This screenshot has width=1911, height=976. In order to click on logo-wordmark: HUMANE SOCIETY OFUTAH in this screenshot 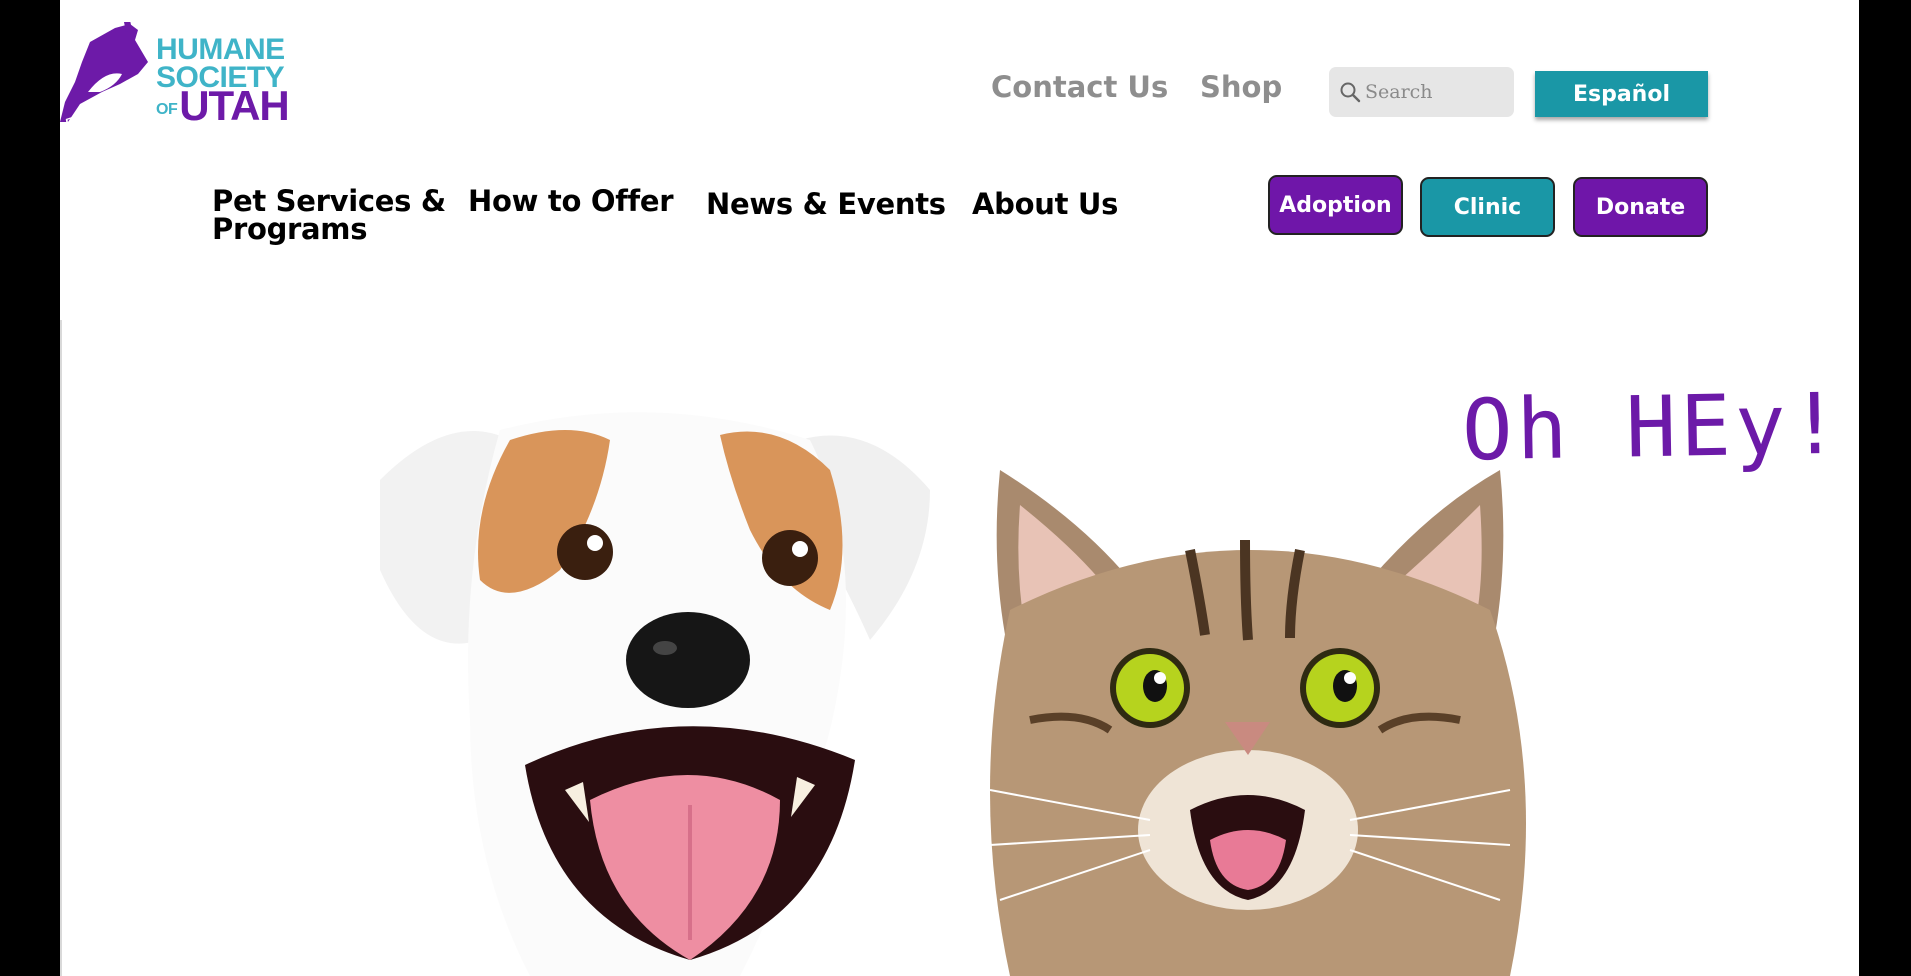, I will do `click(223, 80)`.